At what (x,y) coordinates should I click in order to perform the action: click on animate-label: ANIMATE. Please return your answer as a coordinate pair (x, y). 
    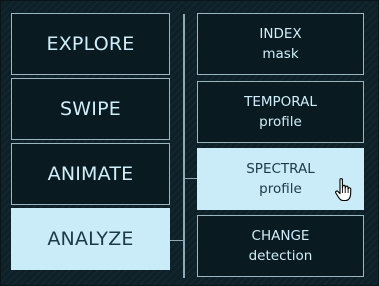
    Looking at the image, I should click on (90, 174).